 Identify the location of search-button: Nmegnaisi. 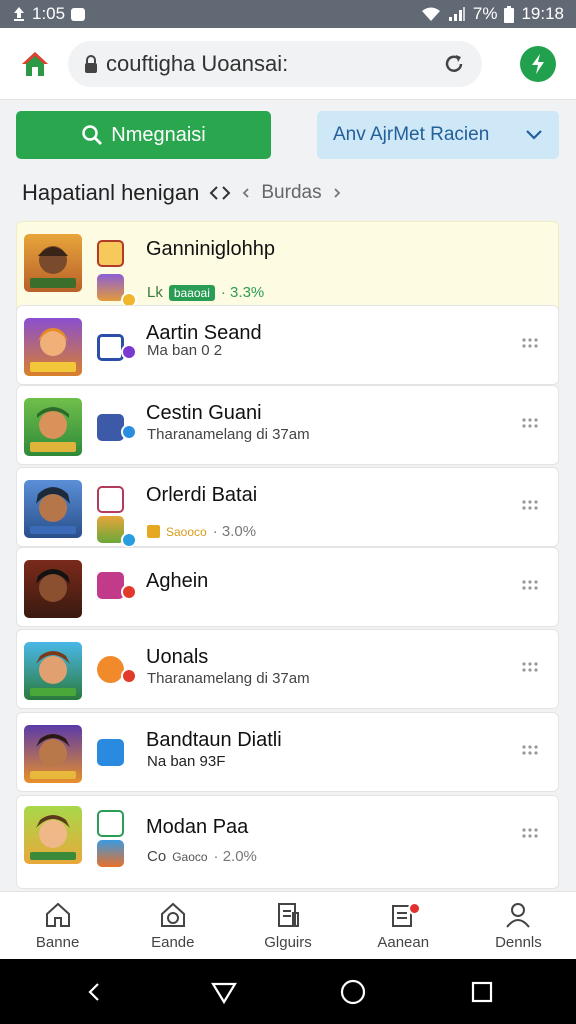
(143, 135).